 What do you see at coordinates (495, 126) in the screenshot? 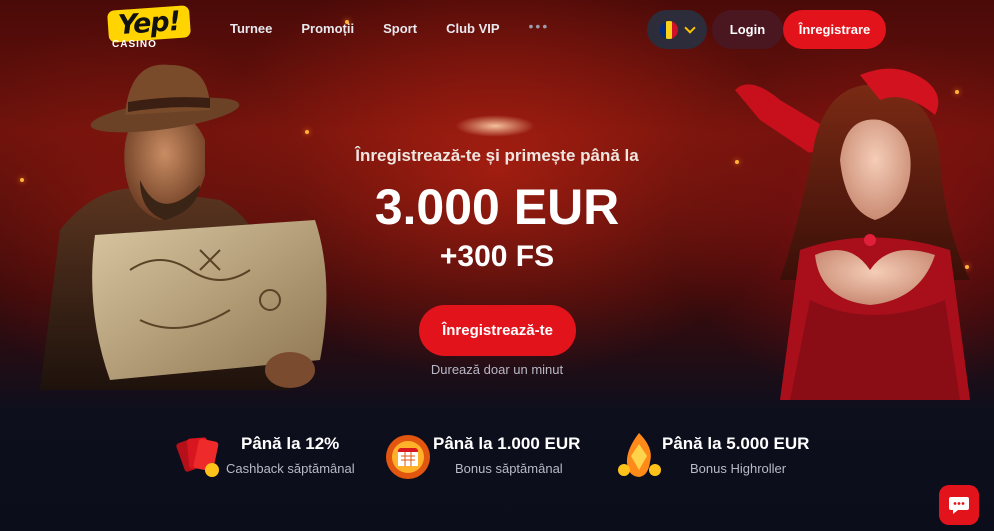
I see `lamp-glow` at bounding box center [495, 126].